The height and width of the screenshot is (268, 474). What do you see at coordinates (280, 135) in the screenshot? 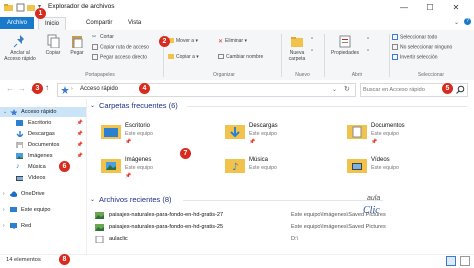
I see `folder-tile-descargas: Descargas Este equipo 📌` at bounding box center [280, 135].